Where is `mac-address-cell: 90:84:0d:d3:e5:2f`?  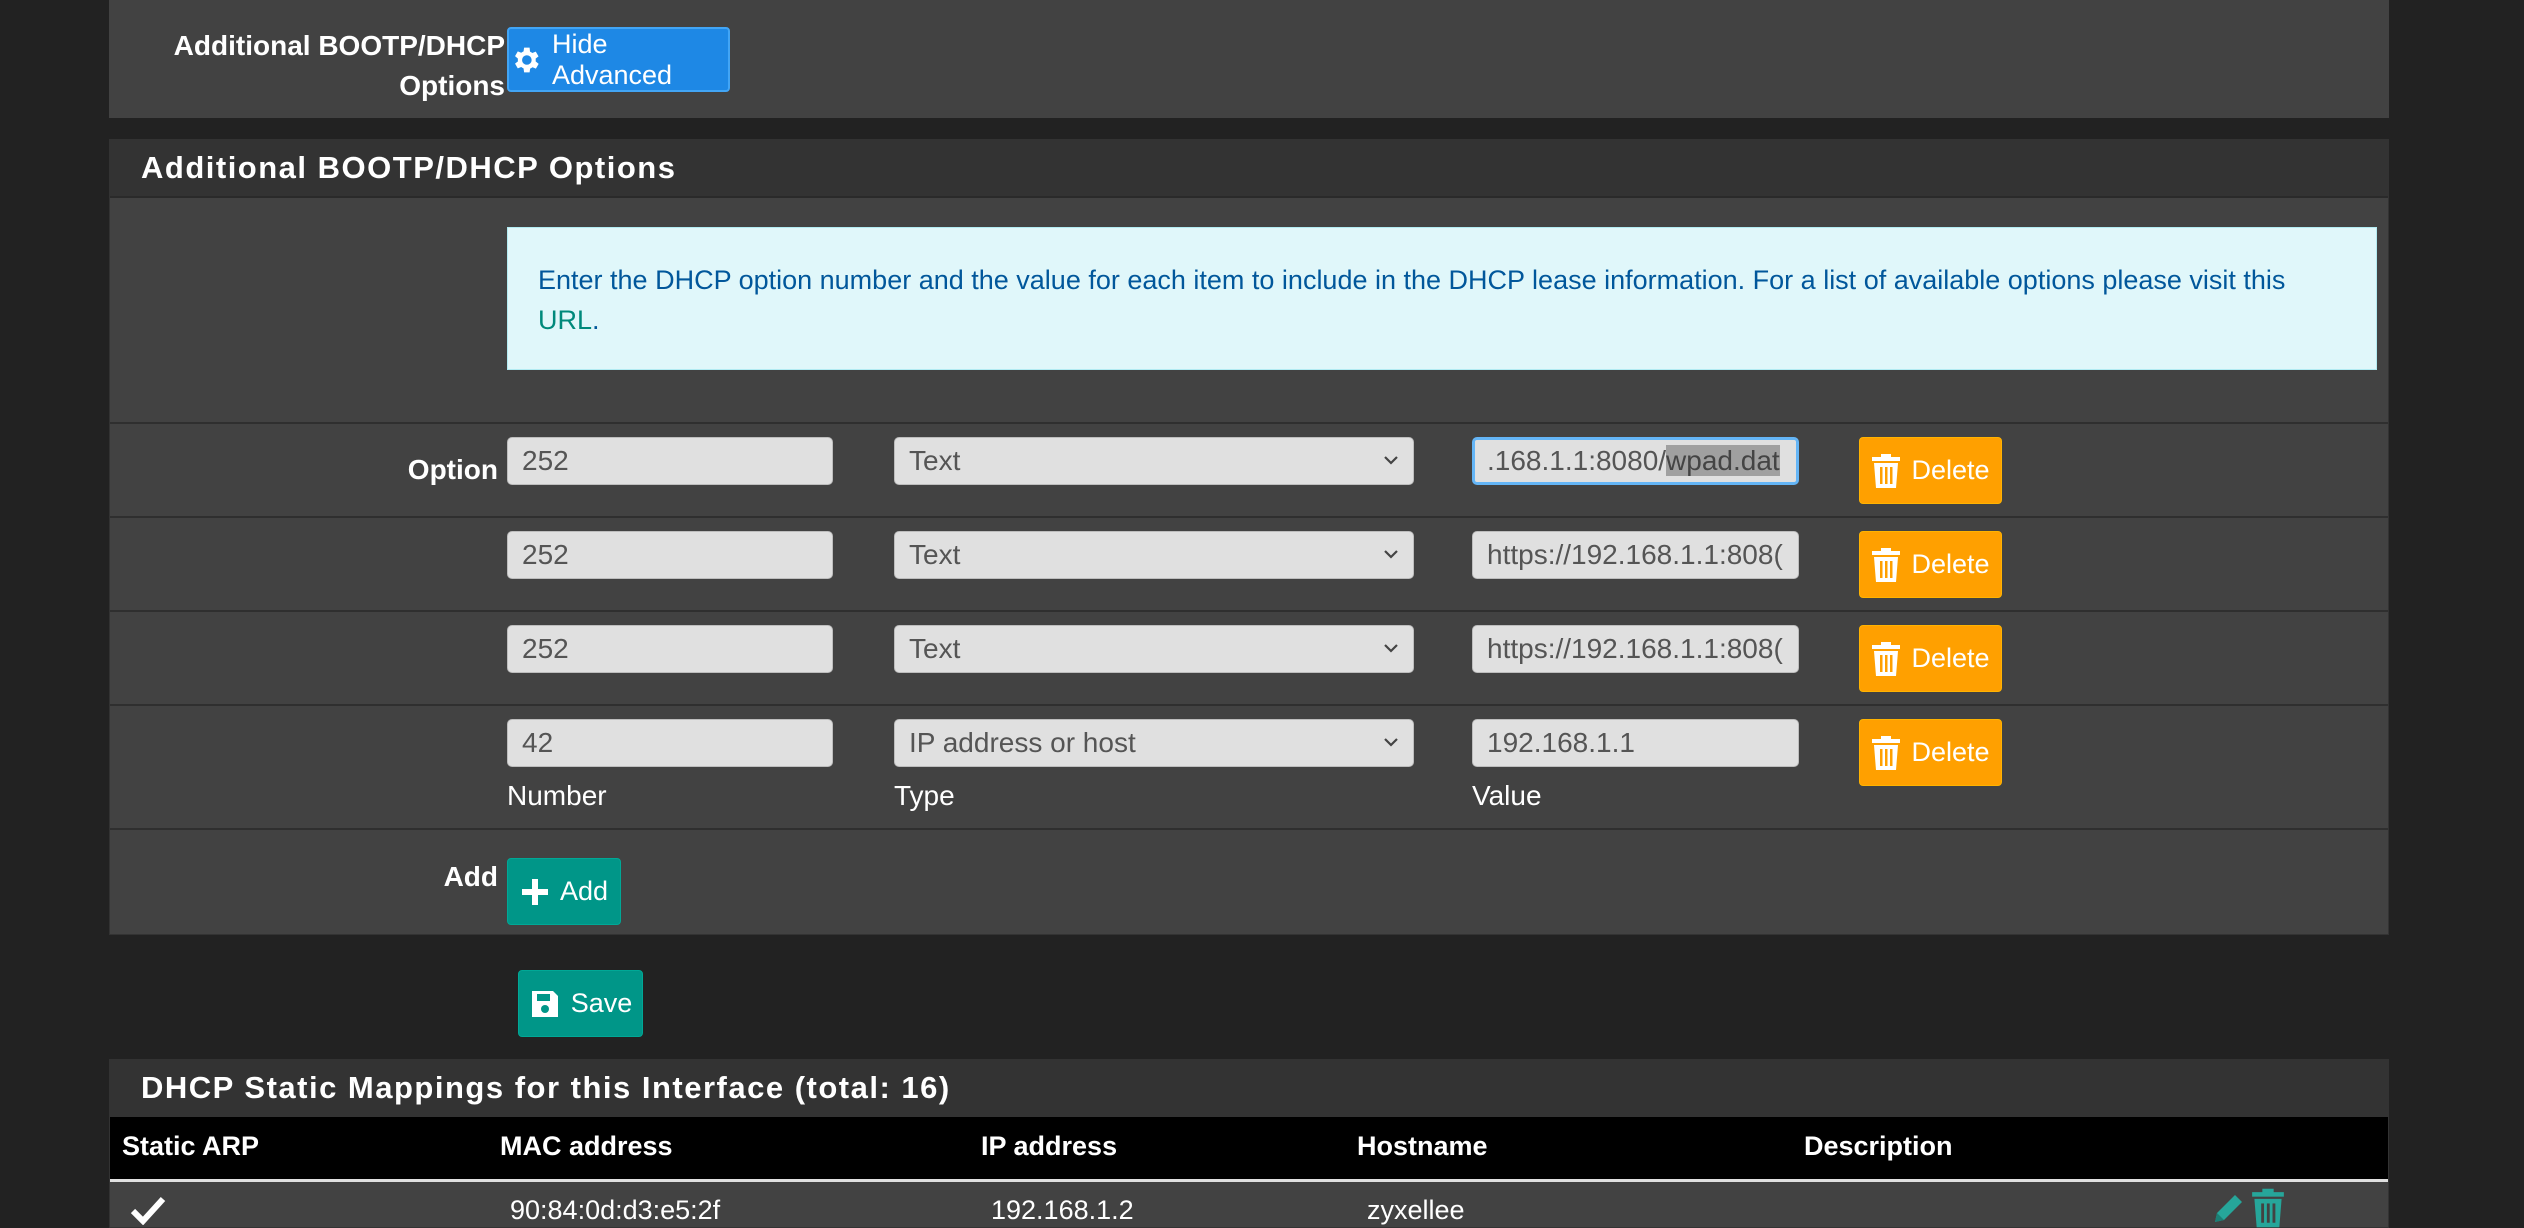
mac-address-cell: 90:84:0d:d3:e5:2f is located at coordinates (615, 1210).